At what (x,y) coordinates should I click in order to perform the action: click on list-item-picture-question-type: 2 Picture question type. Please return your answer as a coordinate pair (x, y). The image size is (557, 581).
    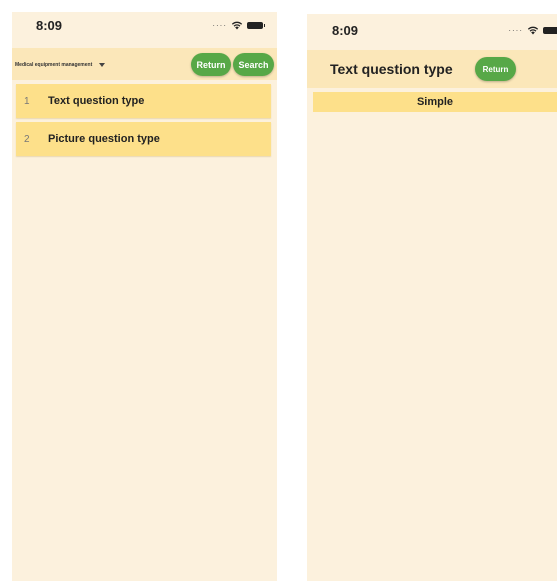
    Looking at the image, I should click on (143, 139).